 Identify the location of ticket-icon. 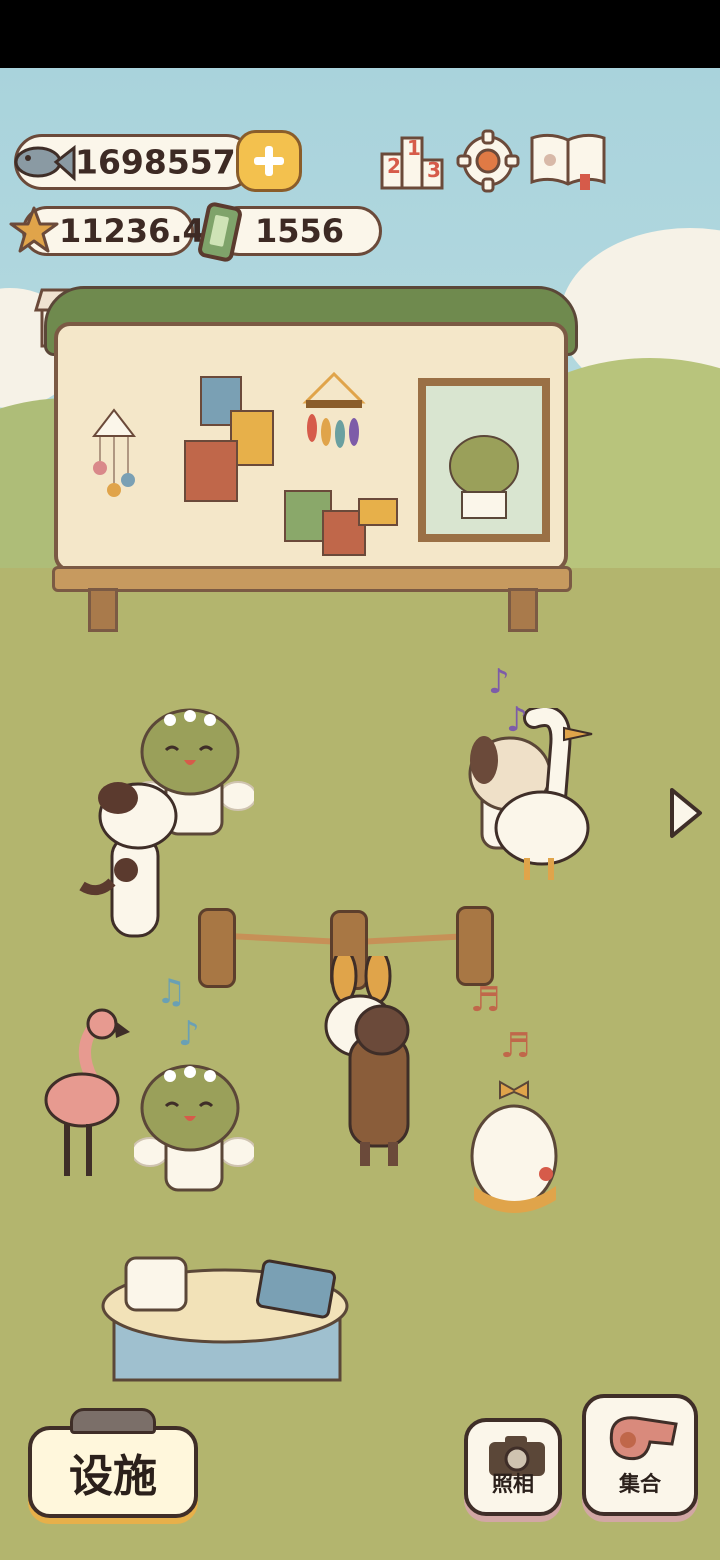
(220, 232).